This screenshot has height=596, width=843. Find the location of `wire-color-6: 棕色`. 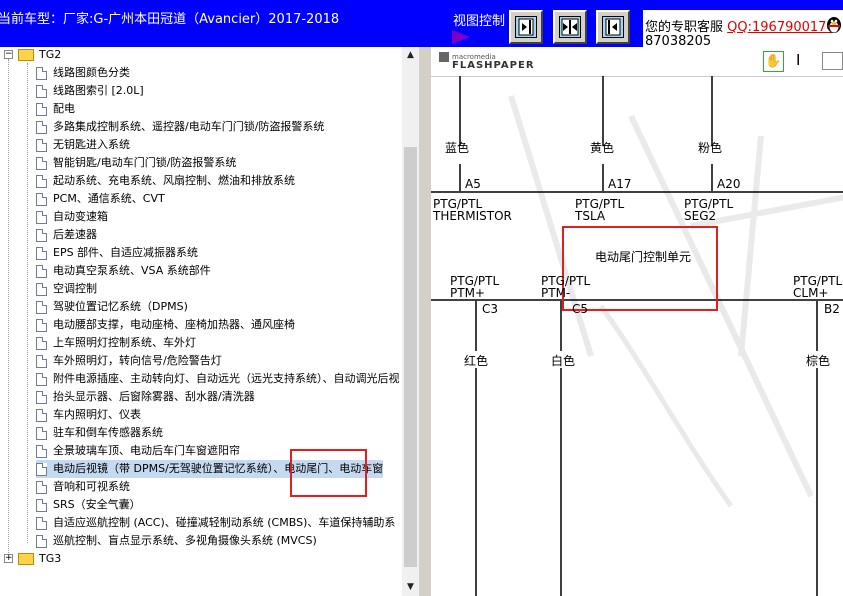

wire-color-6: 棕色 is located at coordinates (818, 361).